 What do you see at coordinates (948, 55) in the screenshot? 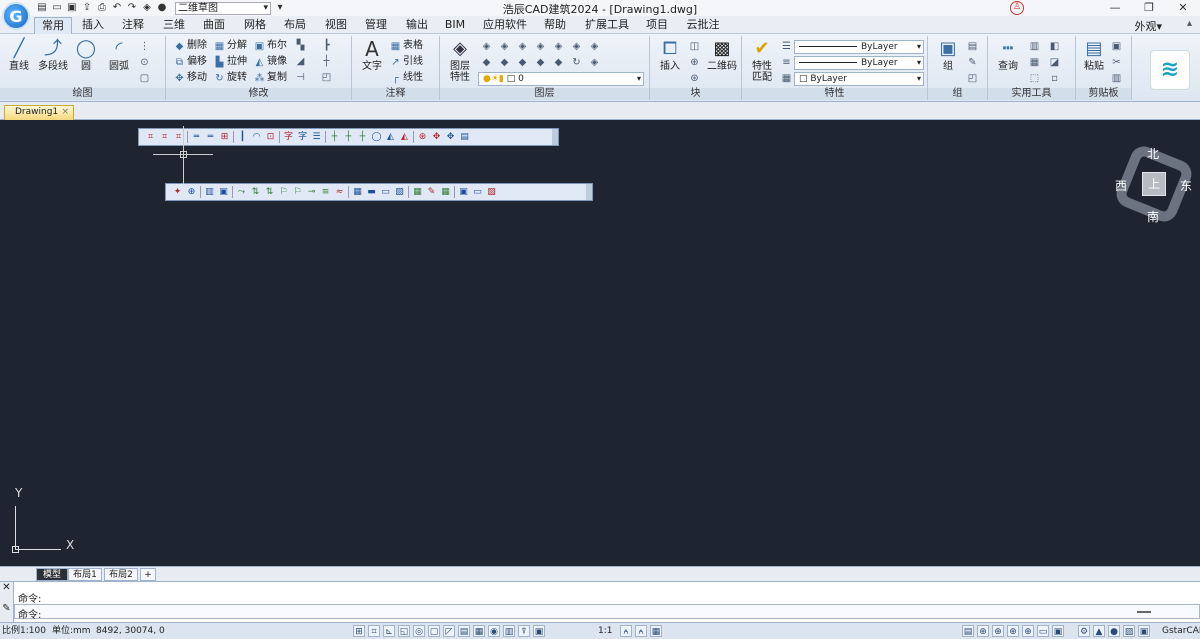
I see `group-button: ▣ 组` at bounding box center [948, 55].